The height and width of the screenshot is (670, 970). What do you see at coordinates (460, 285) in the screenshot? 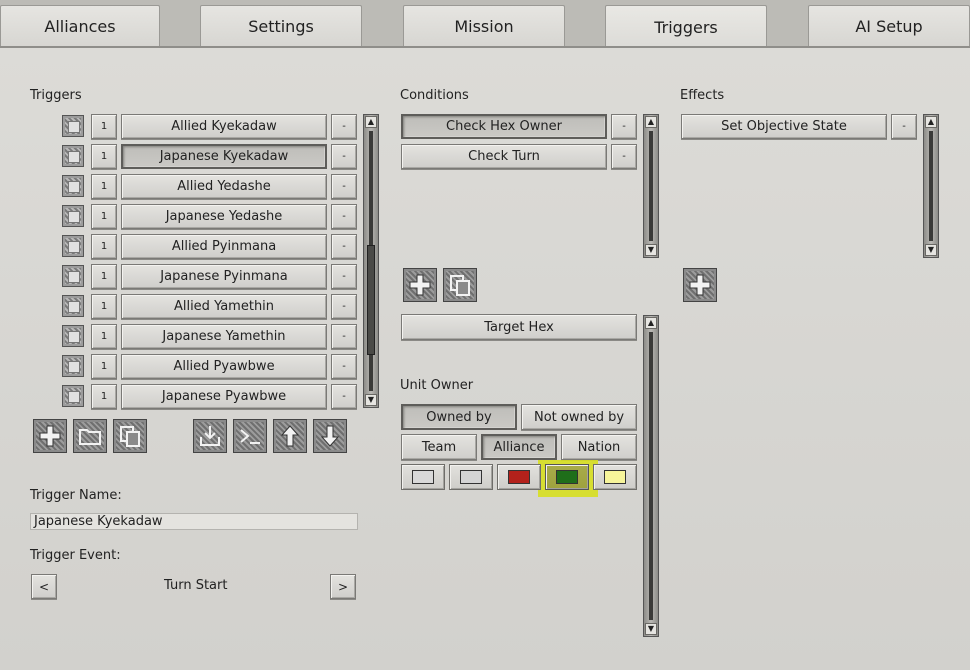
I see `copy-condition-button` at bounding box center [460, 285].